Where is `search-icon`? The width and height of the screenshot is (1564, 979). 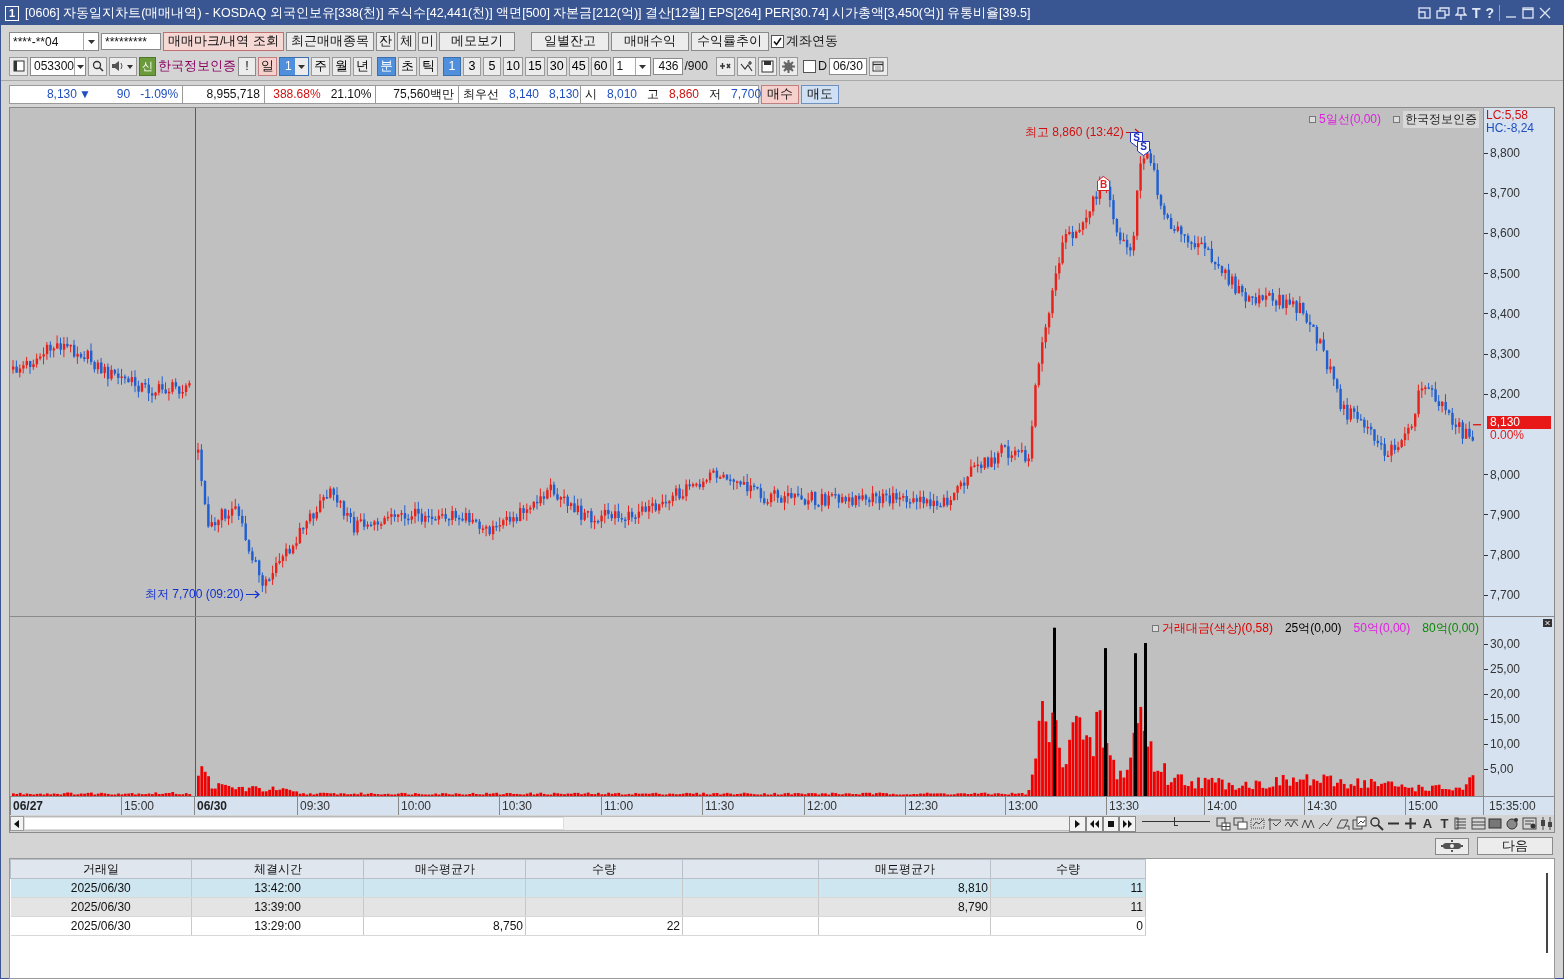
search-icon is located at coordinates (1376, 823).